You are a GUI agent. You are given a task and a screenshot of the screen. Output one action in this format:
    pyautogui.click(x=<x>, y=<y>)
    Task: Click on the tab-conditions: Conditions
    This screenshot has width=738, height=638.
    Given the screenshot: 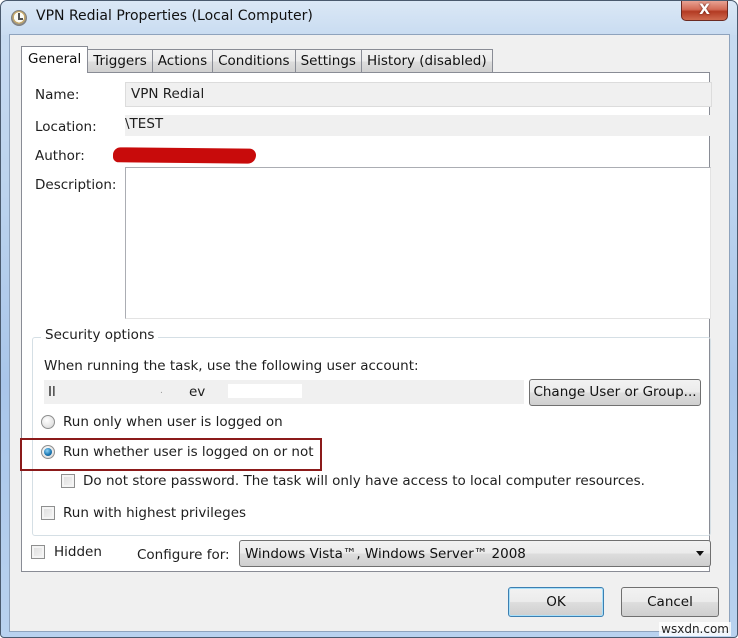 What is the action you would take?
    pyautogui.click(x=254, y=61)
    